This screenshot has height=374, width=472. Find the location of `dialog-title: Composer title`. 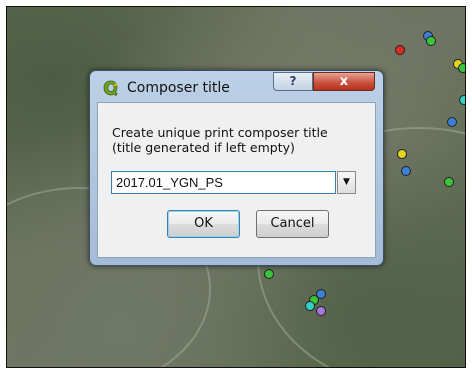

dialog-title: Composer title is located at coordinates (178, 88).